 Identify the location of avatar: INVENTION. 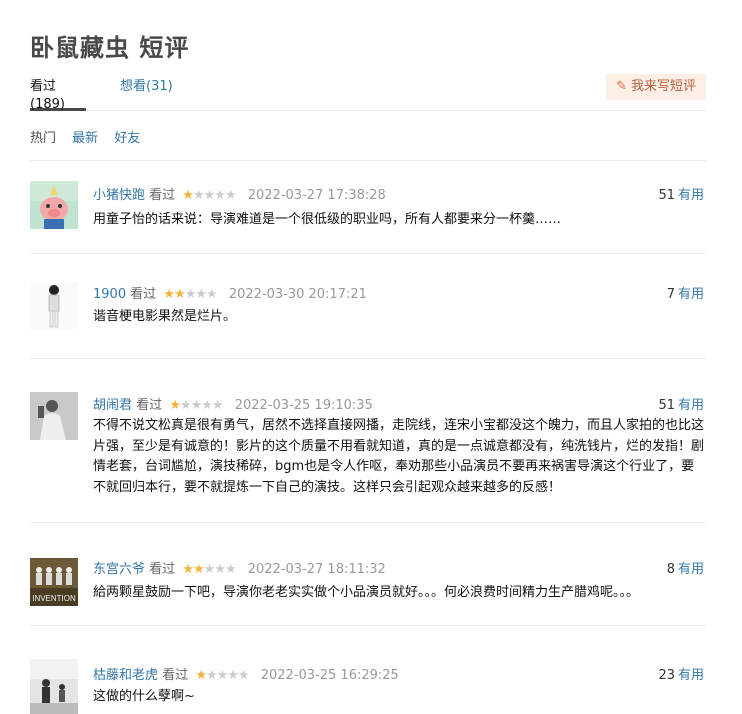
(54, 582).